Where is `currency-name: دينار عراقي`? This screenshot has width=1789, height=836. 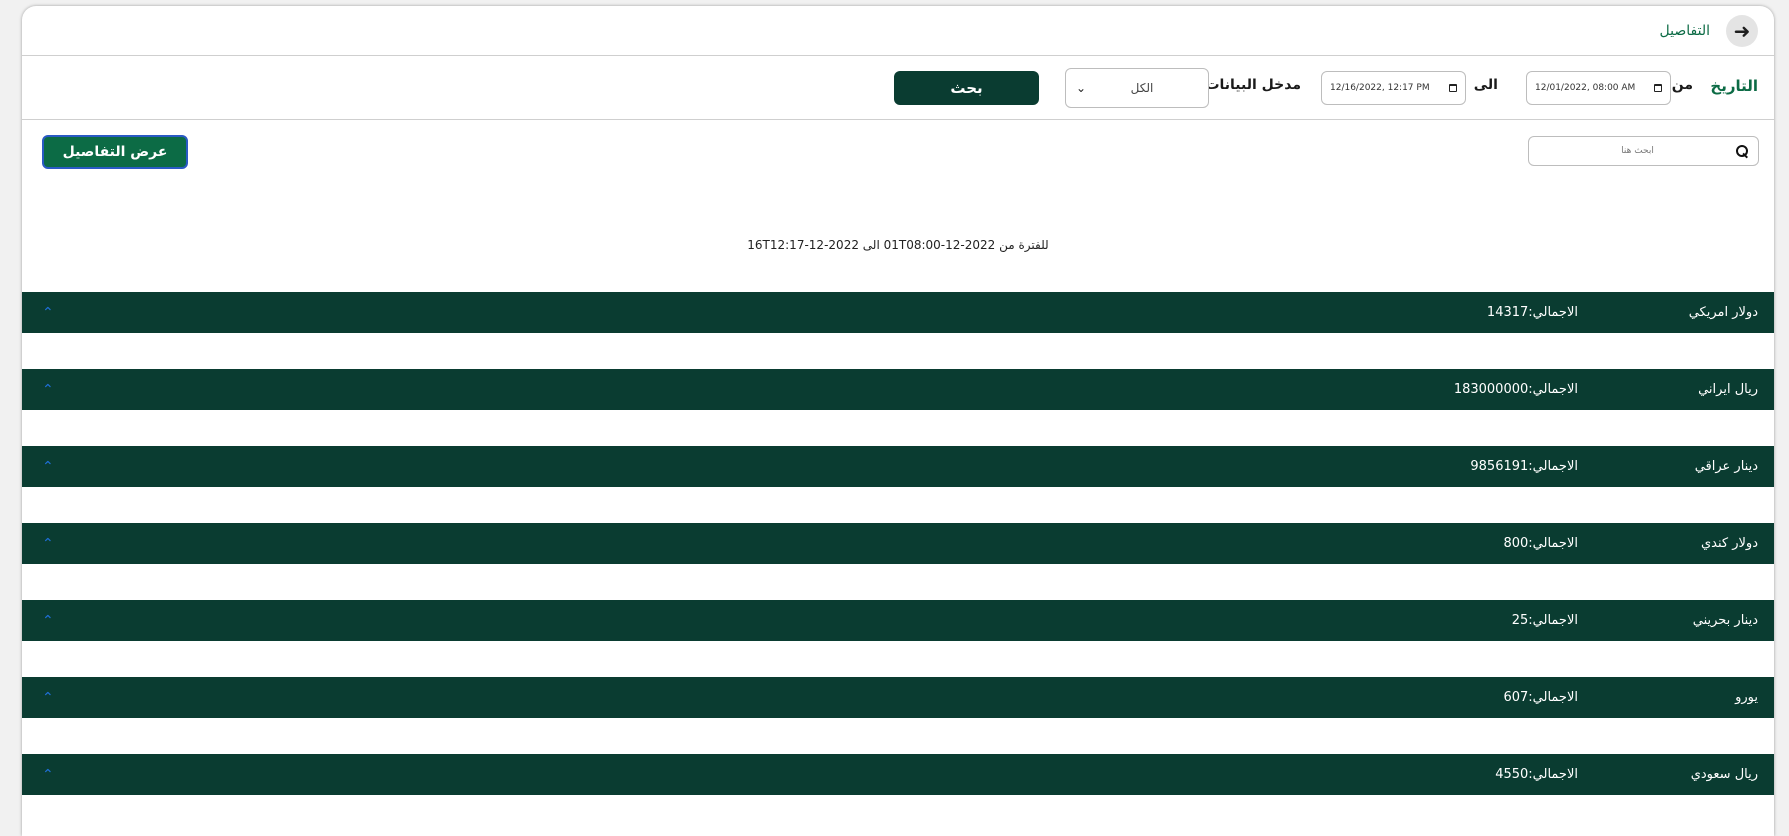 currency-name: دينار عراقي is located at coordinates (1726, 466).